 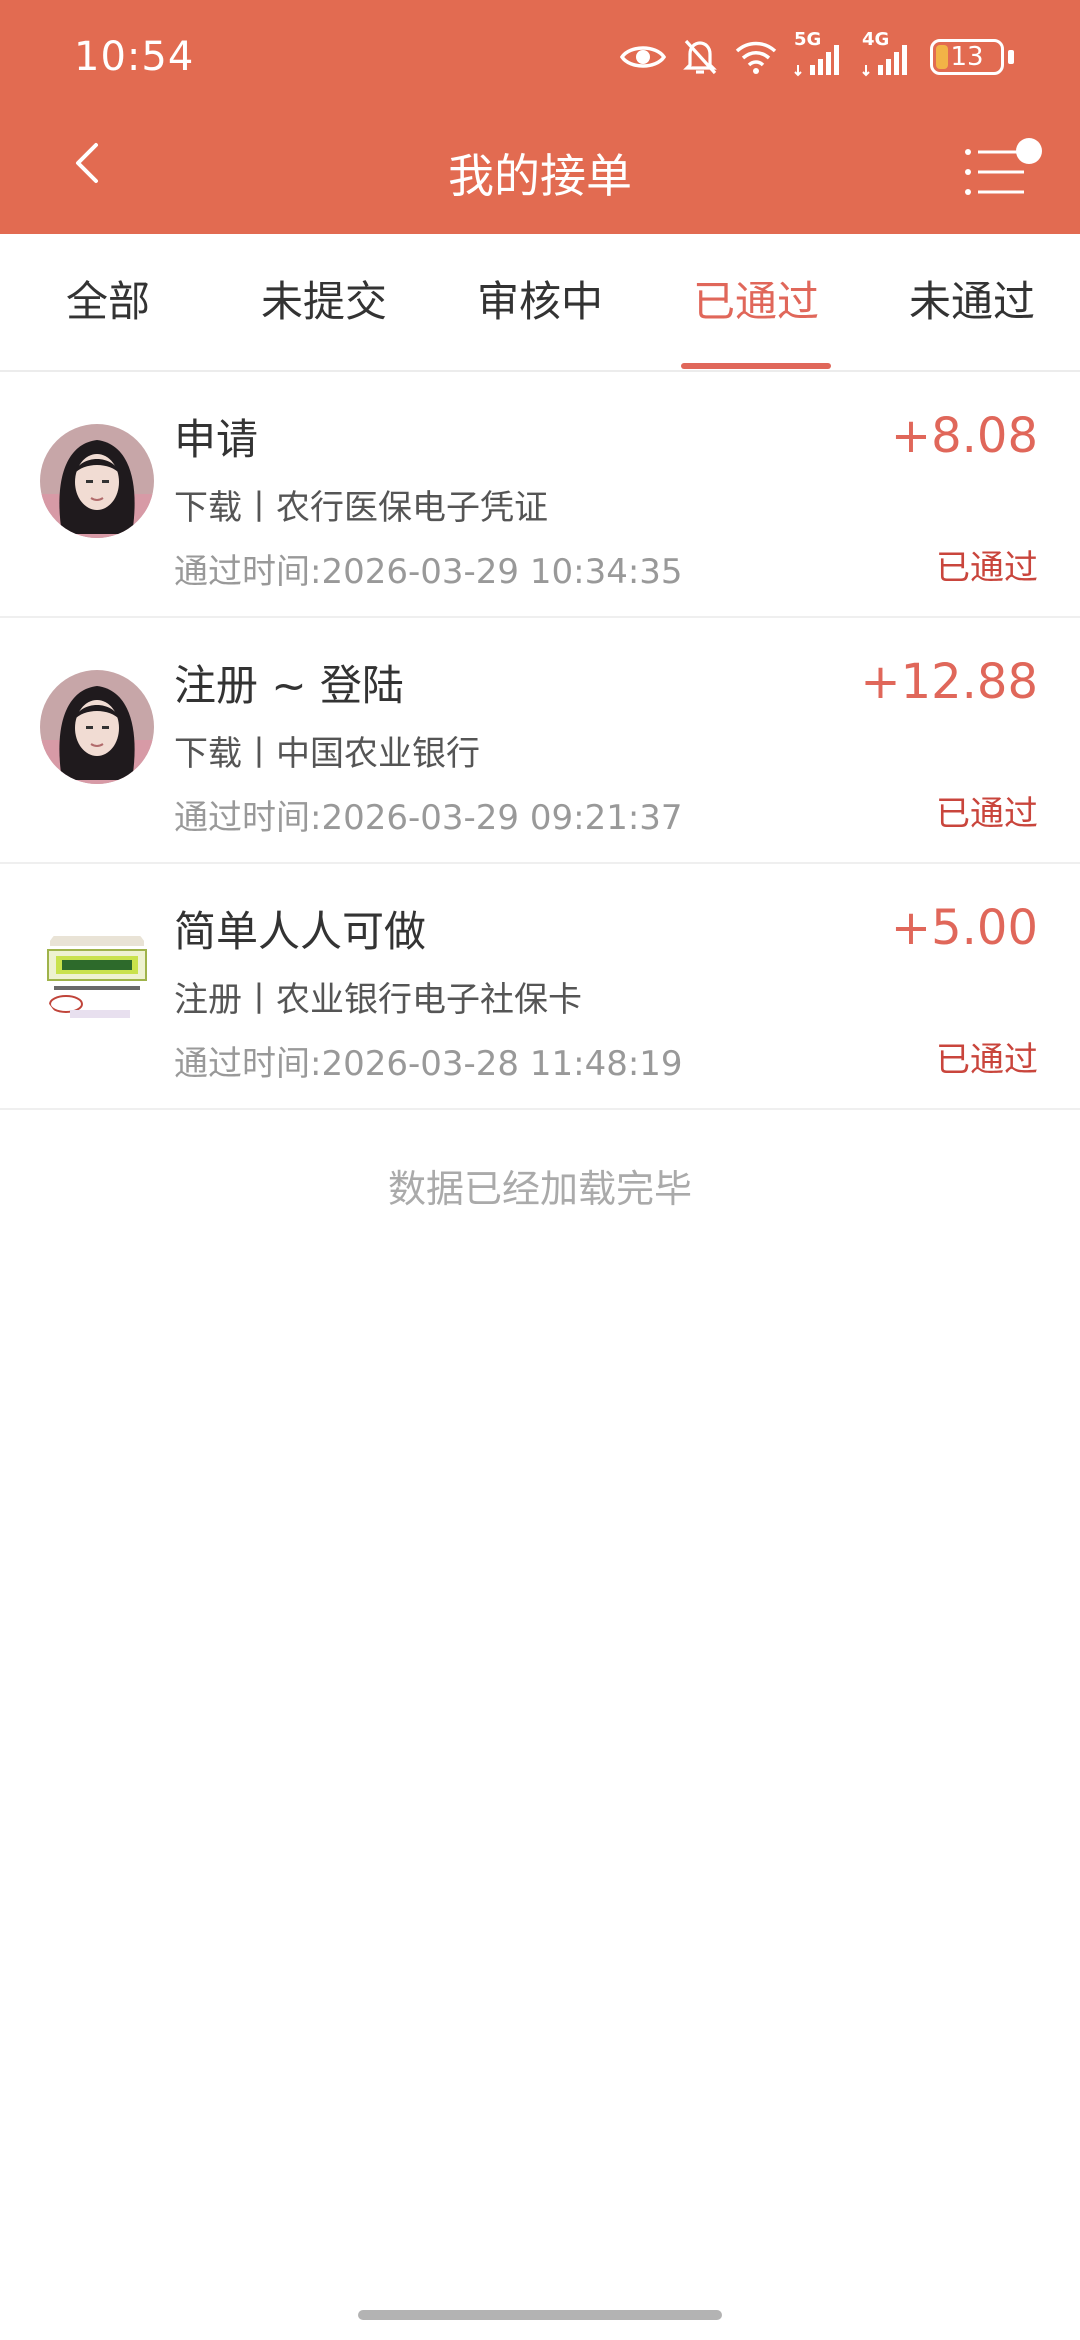 What do you see at coordinates (643, 57) in the screenshot?
I see `eye-icon` at bounding box center [643, 57].